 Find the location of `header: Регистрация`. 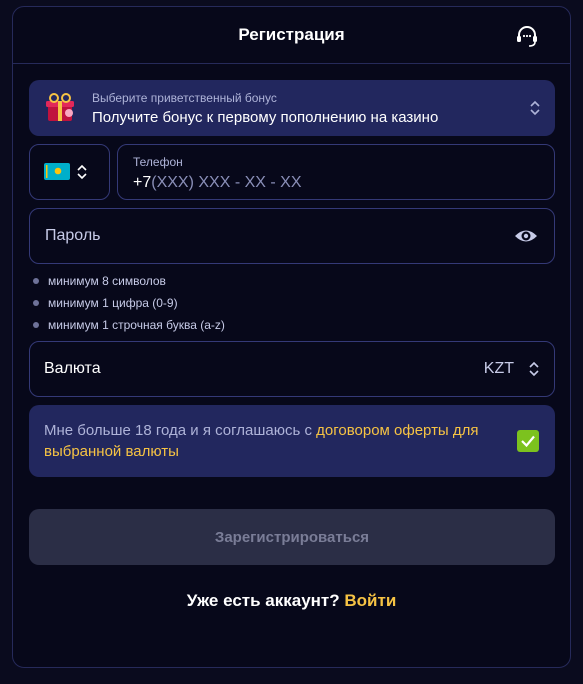

header: Регистрация is located at coordinates (291, 35).